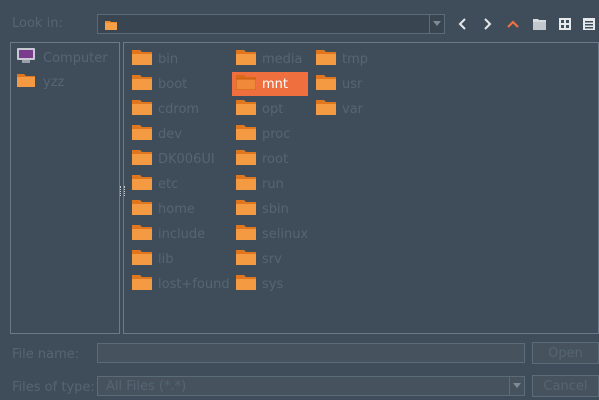  What do you see at coordinates (271, 24) in the screenshot?
I see `path-combo` at bounding box center [271, 24].